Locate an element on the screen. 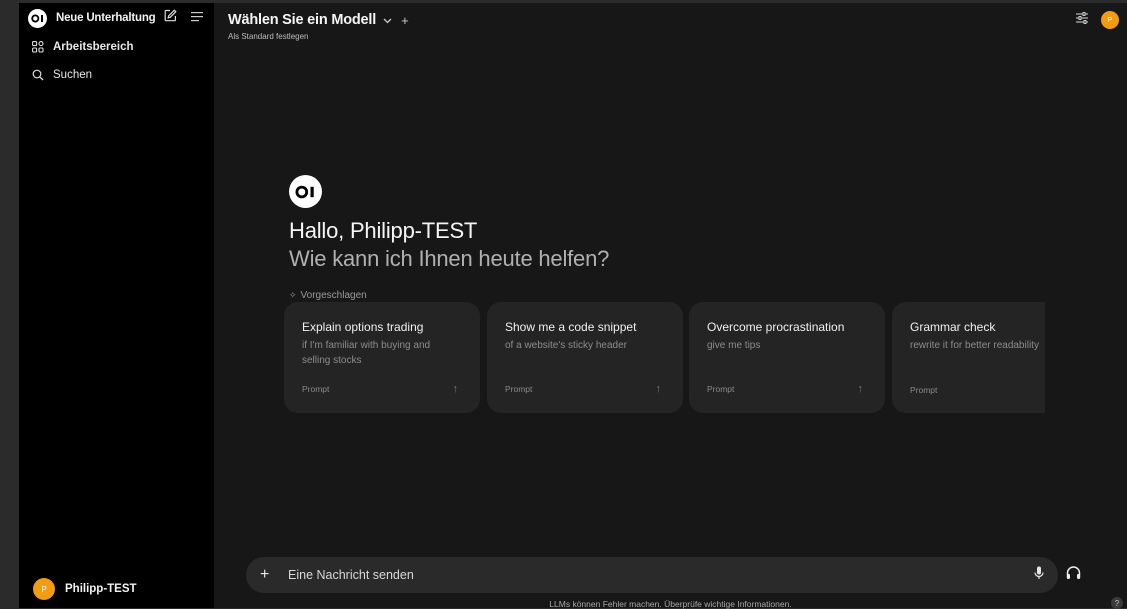  model-logo is located at coordinates (305, 191).